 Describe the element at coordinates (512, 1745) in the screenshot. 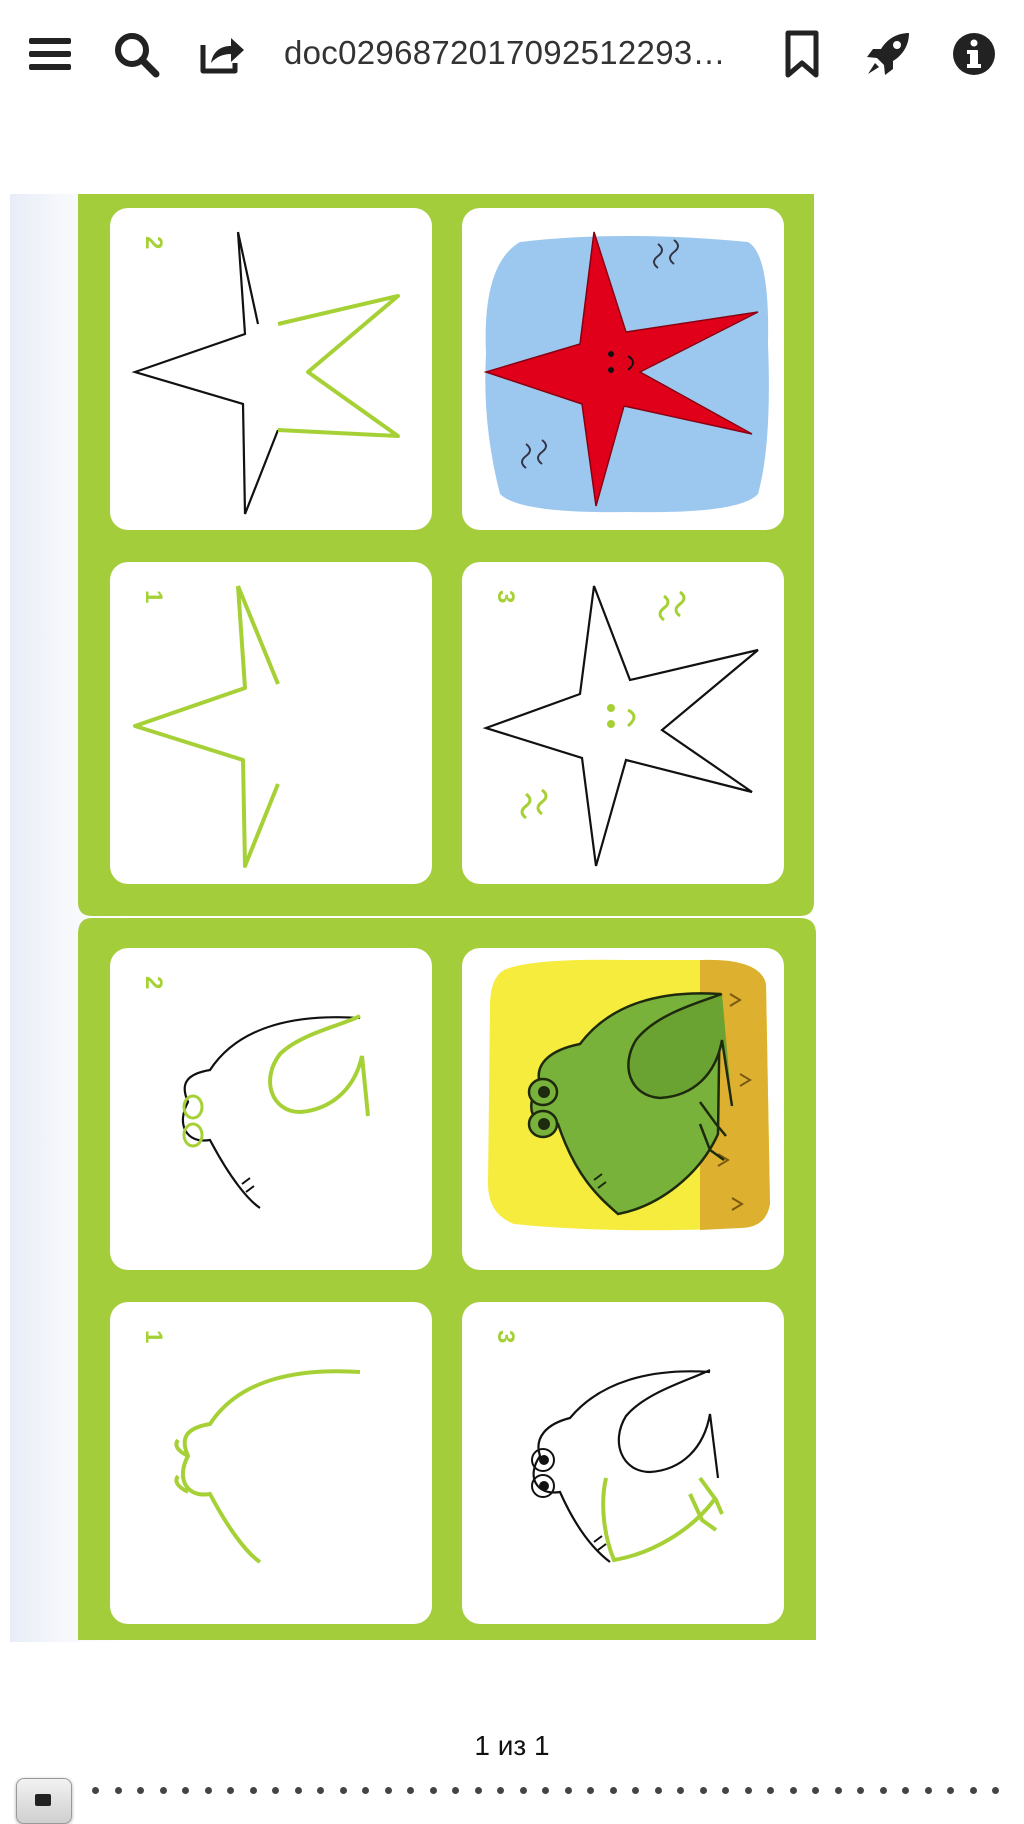

I see `page-indicator: 1 из 1` at that location.